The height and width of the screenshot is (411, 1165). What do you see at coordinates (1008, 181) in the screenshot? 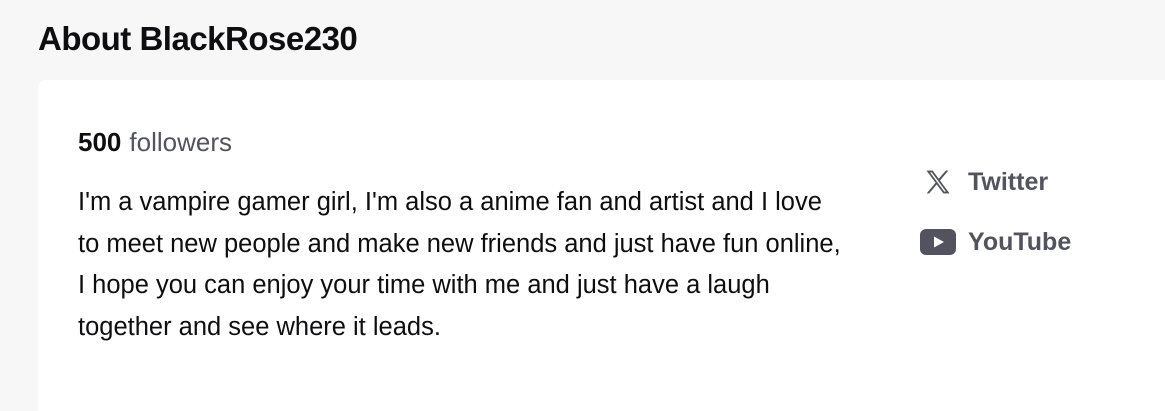
I see `twitter-link-label: Twitter` at bounding box center [1008, 181].